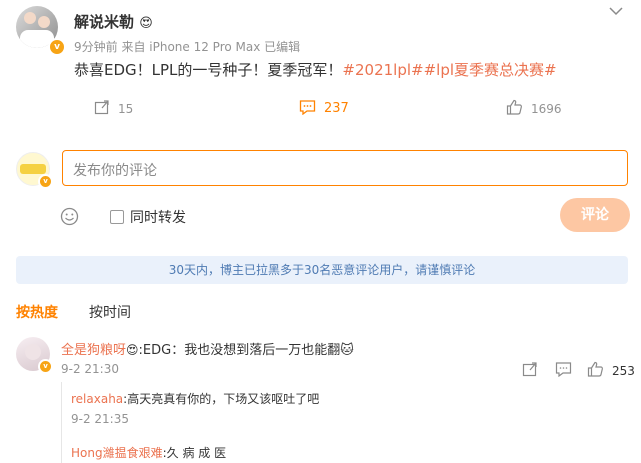 Image resolution: width=641 pixels, height=463 pixels. What do you see at coordinates (97, 399) in the screenshot?
I see `reply-author: relaxaha` at bounding box center [97, 399].